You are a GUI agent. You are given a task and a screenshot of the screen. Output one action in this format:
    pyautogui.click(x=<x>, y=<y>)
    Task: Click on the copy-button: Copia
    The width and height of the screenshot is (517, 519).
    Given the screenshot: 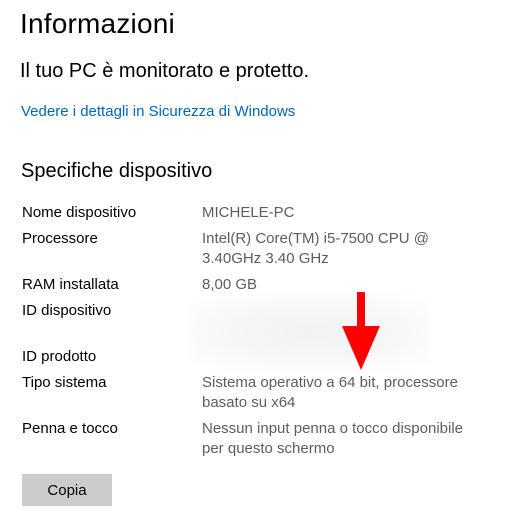 What is the action you would take?
    pyautogui.click(x=67, y=490)
    